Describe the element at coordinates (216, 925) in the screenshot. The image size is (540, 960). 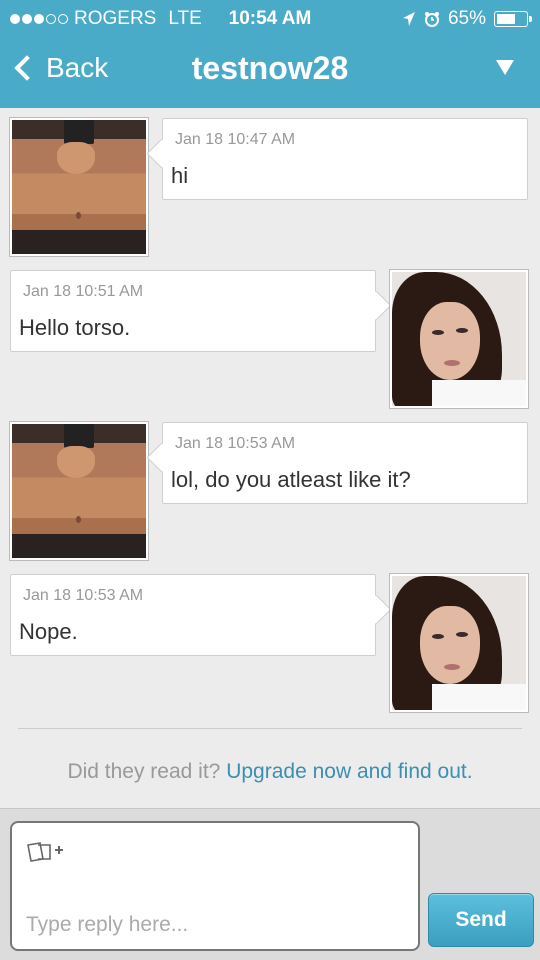
I see `reply-input` at that location.